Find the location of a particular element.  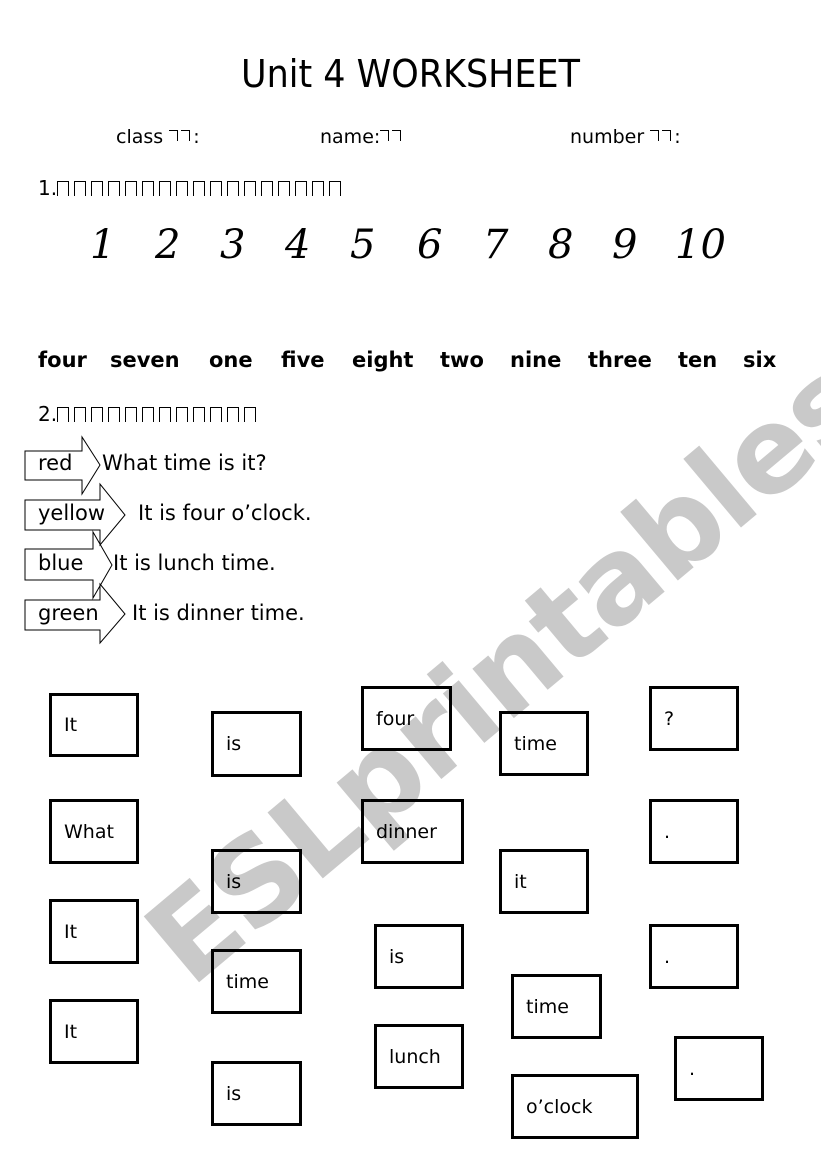

arrow-label-green: green is located at coordinates (68, 613).